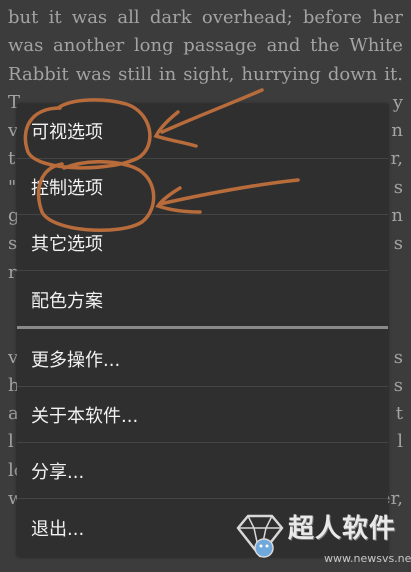 Image resolution: width=411 pixels, height=572 pixels. What do you see at coordinates (23, 17) in the screenshot?
I see `reader-word: but` at bounding box center [23, 17].